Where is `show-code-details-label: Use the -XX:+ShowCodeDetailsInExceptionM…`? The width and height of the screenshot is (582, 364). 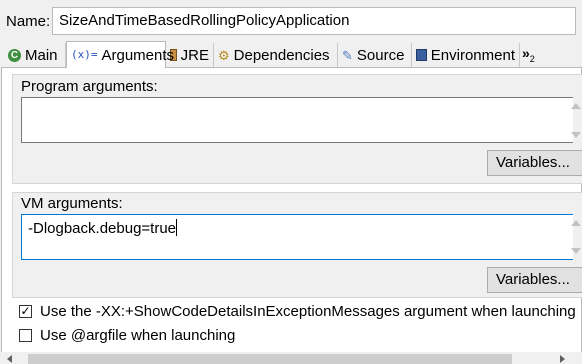
show-code-details-label: Use the -XX:+ShowCodeDetailsInExceptionM… is located at coordinates (308, 311).